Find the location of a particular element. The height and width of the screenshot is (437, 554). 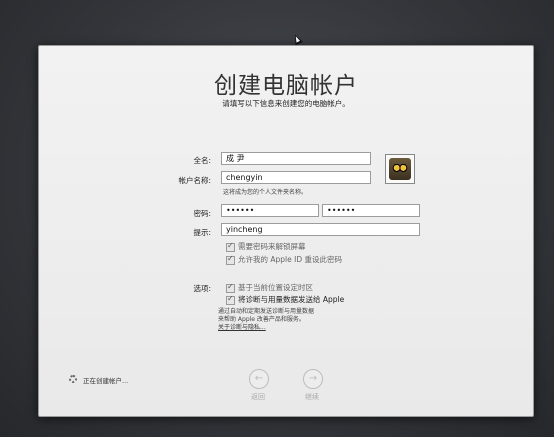

allow-apple-id-reset-checkbox: 允许我的 Apple ID 重设此密码 is located at coordinates (284, 259).